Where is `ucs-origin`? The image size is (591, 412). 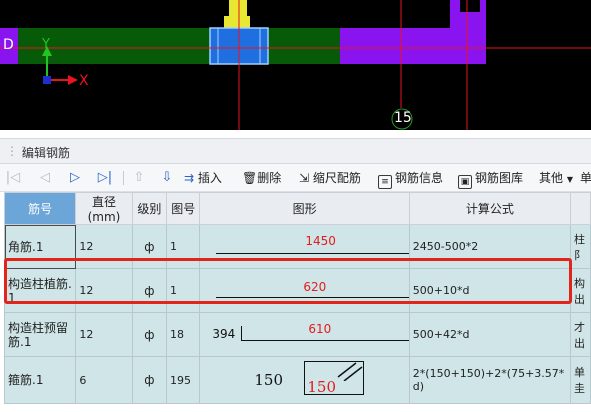
ucs-origin is located at coordinates (47, 80).